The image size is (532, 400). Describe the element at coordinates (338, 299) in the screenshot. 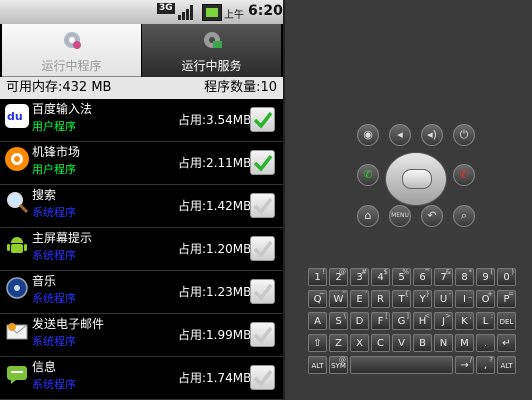

I see `key: W "` at that location.